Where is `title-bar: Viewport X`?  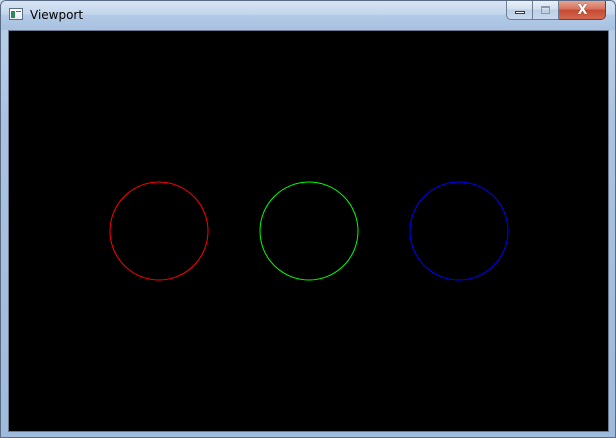 title-bar: Viewport X is located at coordinates (308, 15).